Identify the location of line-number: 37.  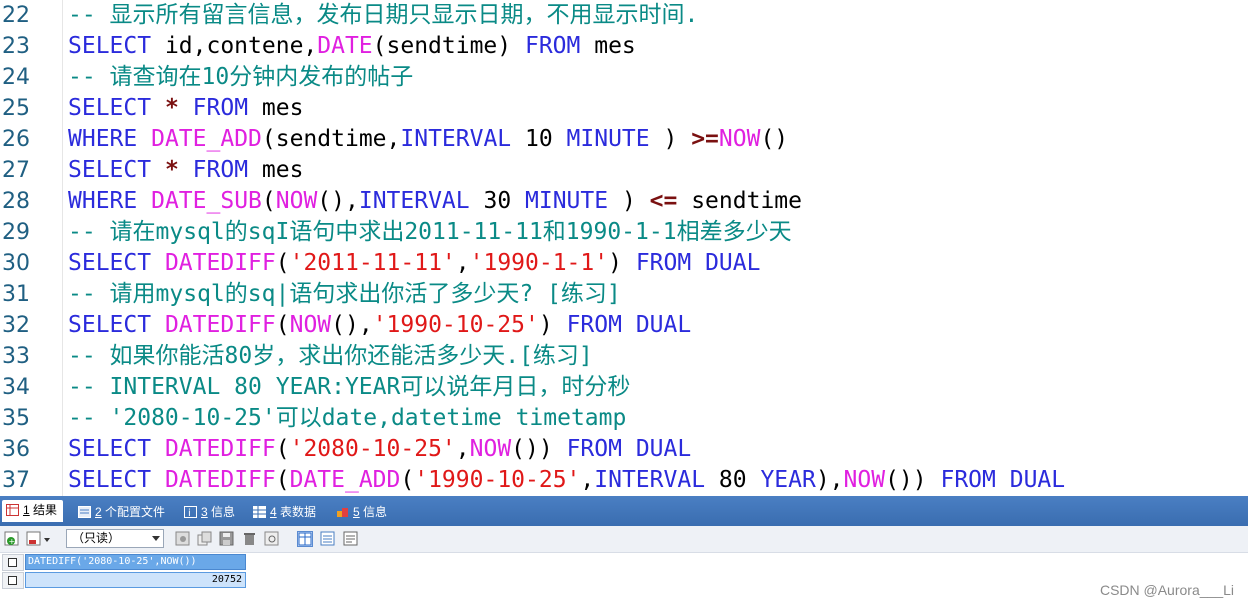
(16, 480).